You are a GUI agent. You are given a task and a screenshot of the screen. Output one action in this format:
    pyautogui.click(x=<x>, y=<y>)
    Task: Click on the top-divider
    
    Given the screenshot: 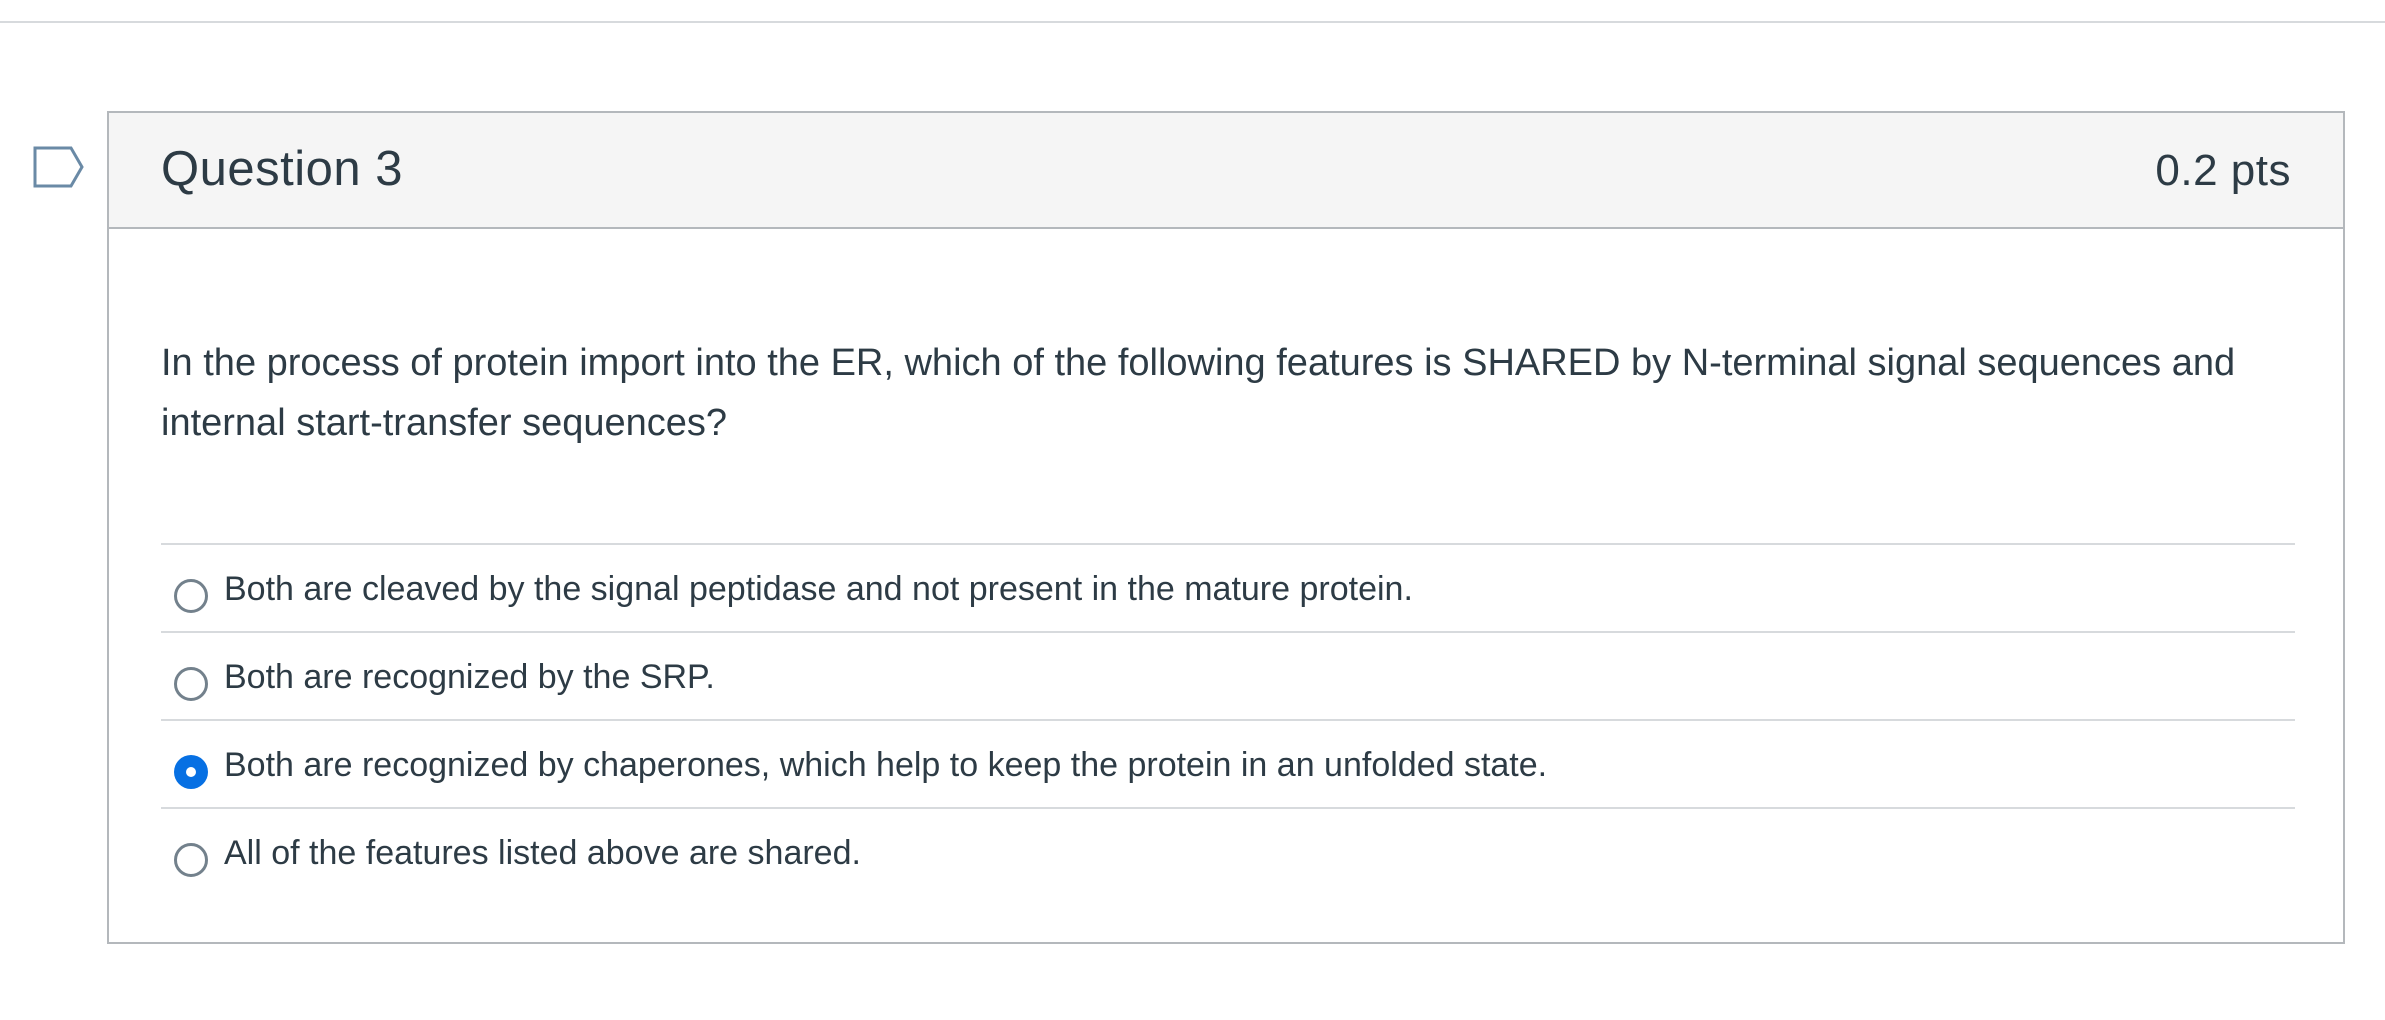 What is the action you would take?
    pyautogui.click(x=1192, y=22)
    